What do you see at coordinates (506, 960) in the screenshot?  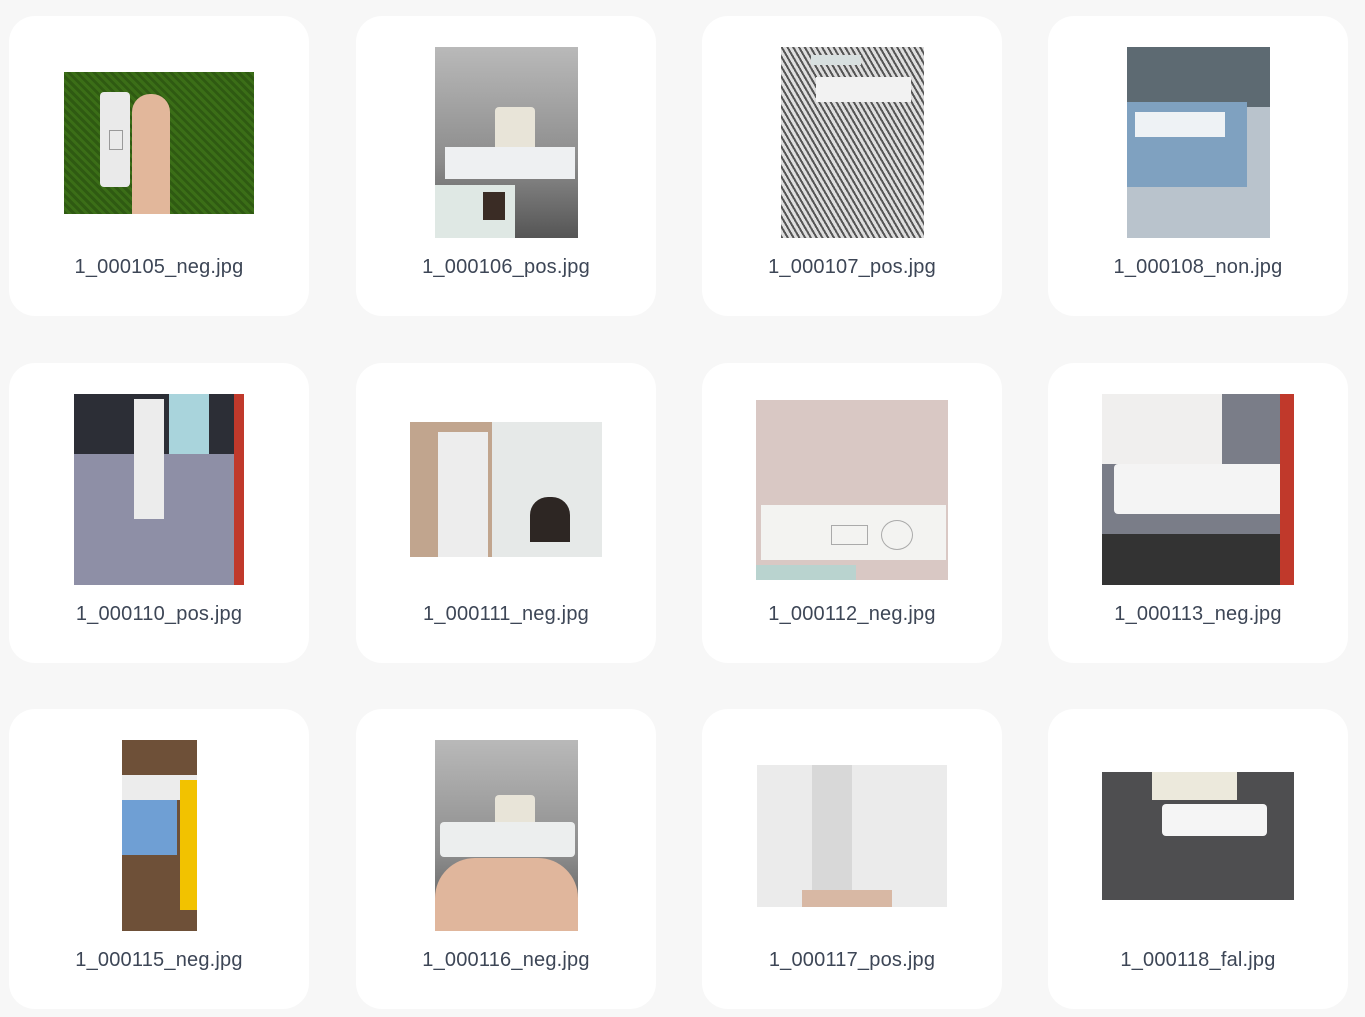 I see `file-name: 1_000116_neg.jpg` at bounding box center [506, 960].